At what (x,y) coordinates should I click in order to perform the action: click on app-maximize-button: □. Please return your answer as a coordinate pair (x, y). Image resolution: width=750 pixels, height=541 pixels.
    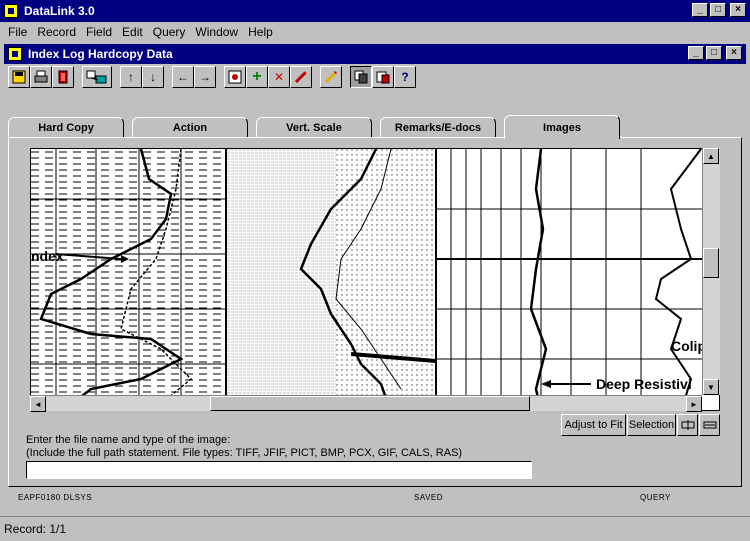
    Looking at the image, I should click on (718, 10).